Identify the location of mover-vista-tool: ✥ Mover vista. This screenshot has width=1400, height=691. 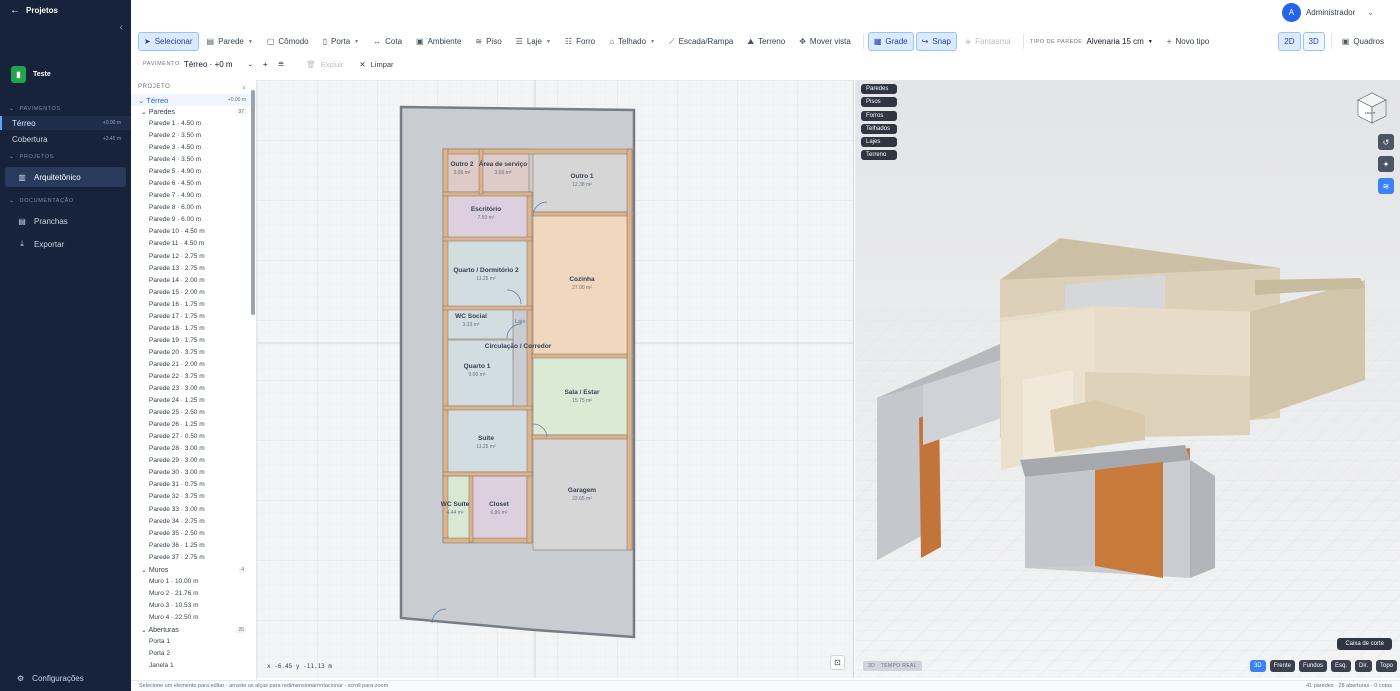
(825, 41).